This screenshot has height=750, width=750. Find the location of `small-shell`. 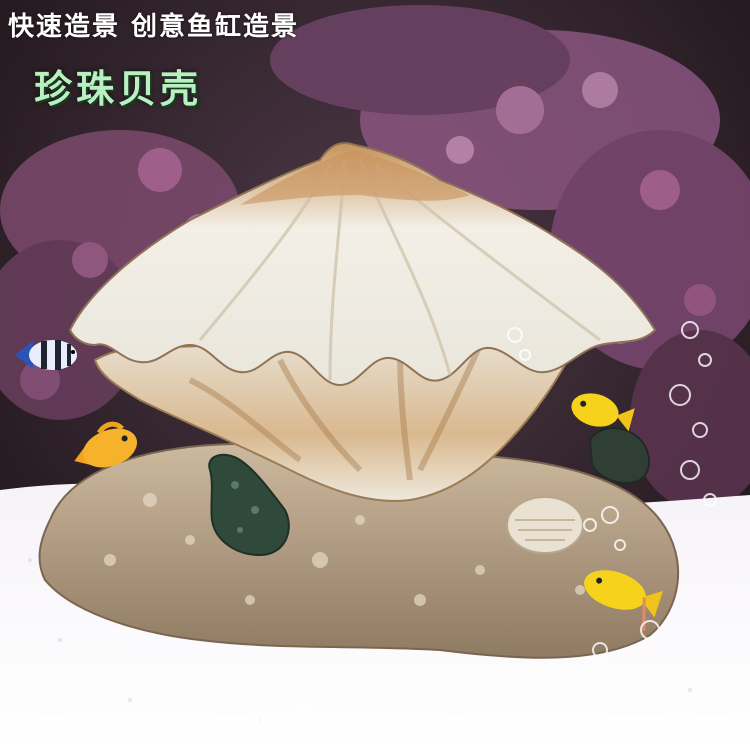

small-shell is located at coordinates (545, 525).